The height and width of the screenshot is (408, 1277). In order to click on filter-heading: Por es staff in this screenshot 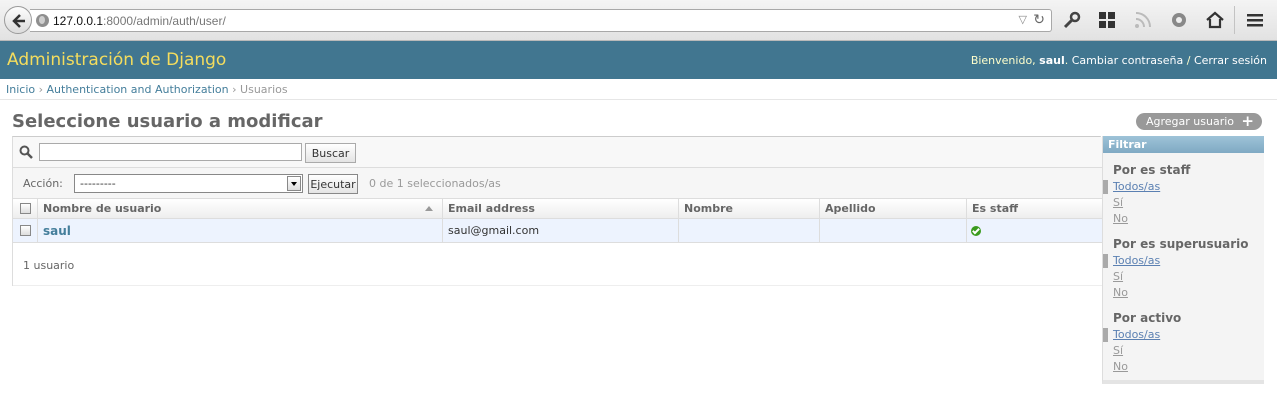, I will do `click(1152, 170)`.